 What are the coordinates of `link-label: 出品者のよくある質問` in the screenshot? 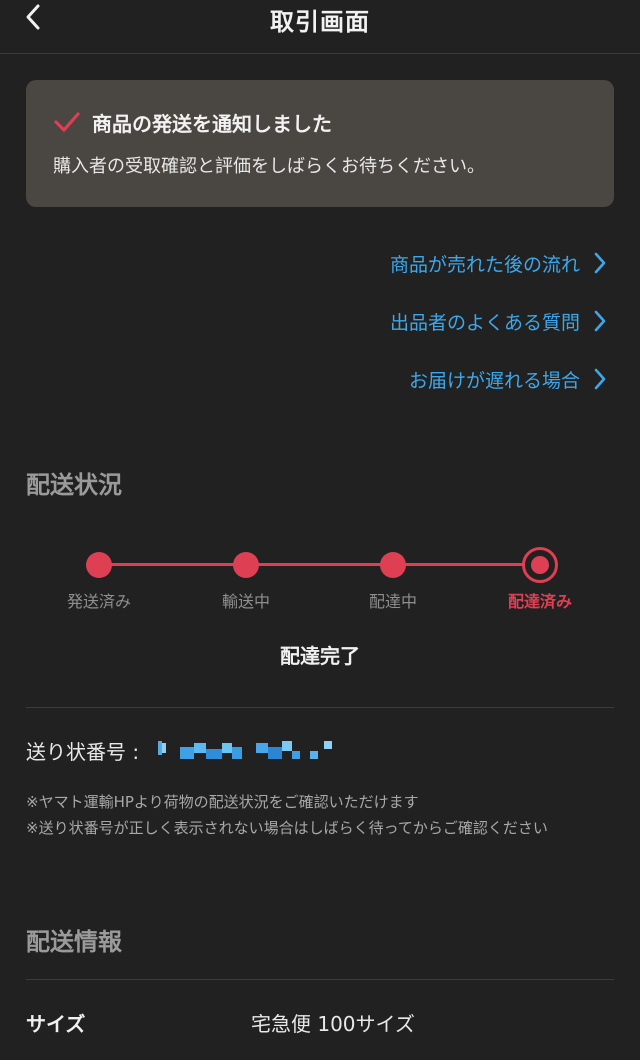 It's located at (484, 322).